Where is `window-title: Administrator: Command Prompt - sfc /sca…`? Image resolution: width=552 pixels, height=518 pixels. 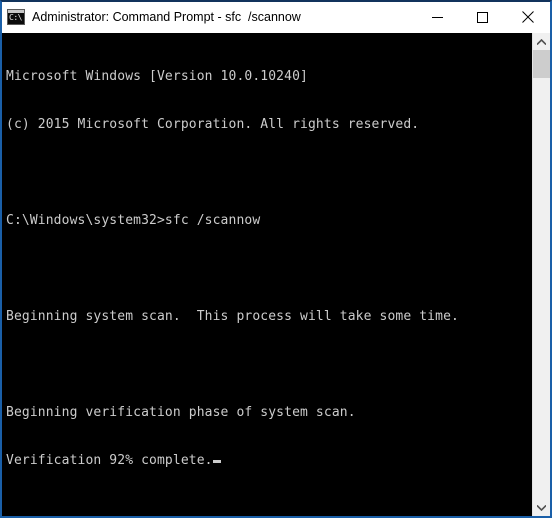
window-title: Administrator: Command Prompt - sfc /sca… is located at coordinates (166, 17).